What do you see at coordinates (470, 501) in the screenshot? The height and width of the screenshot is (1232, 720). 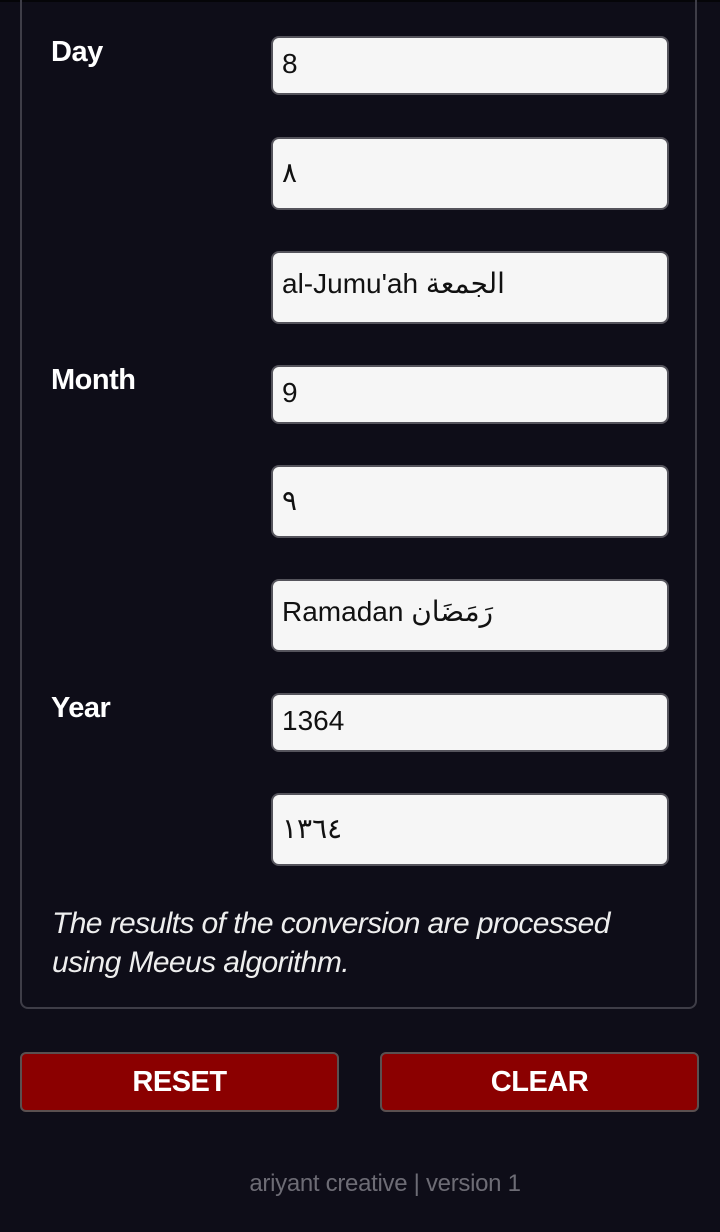 I see `month-arabic-field: ٩` at bounding box center [470, 501].